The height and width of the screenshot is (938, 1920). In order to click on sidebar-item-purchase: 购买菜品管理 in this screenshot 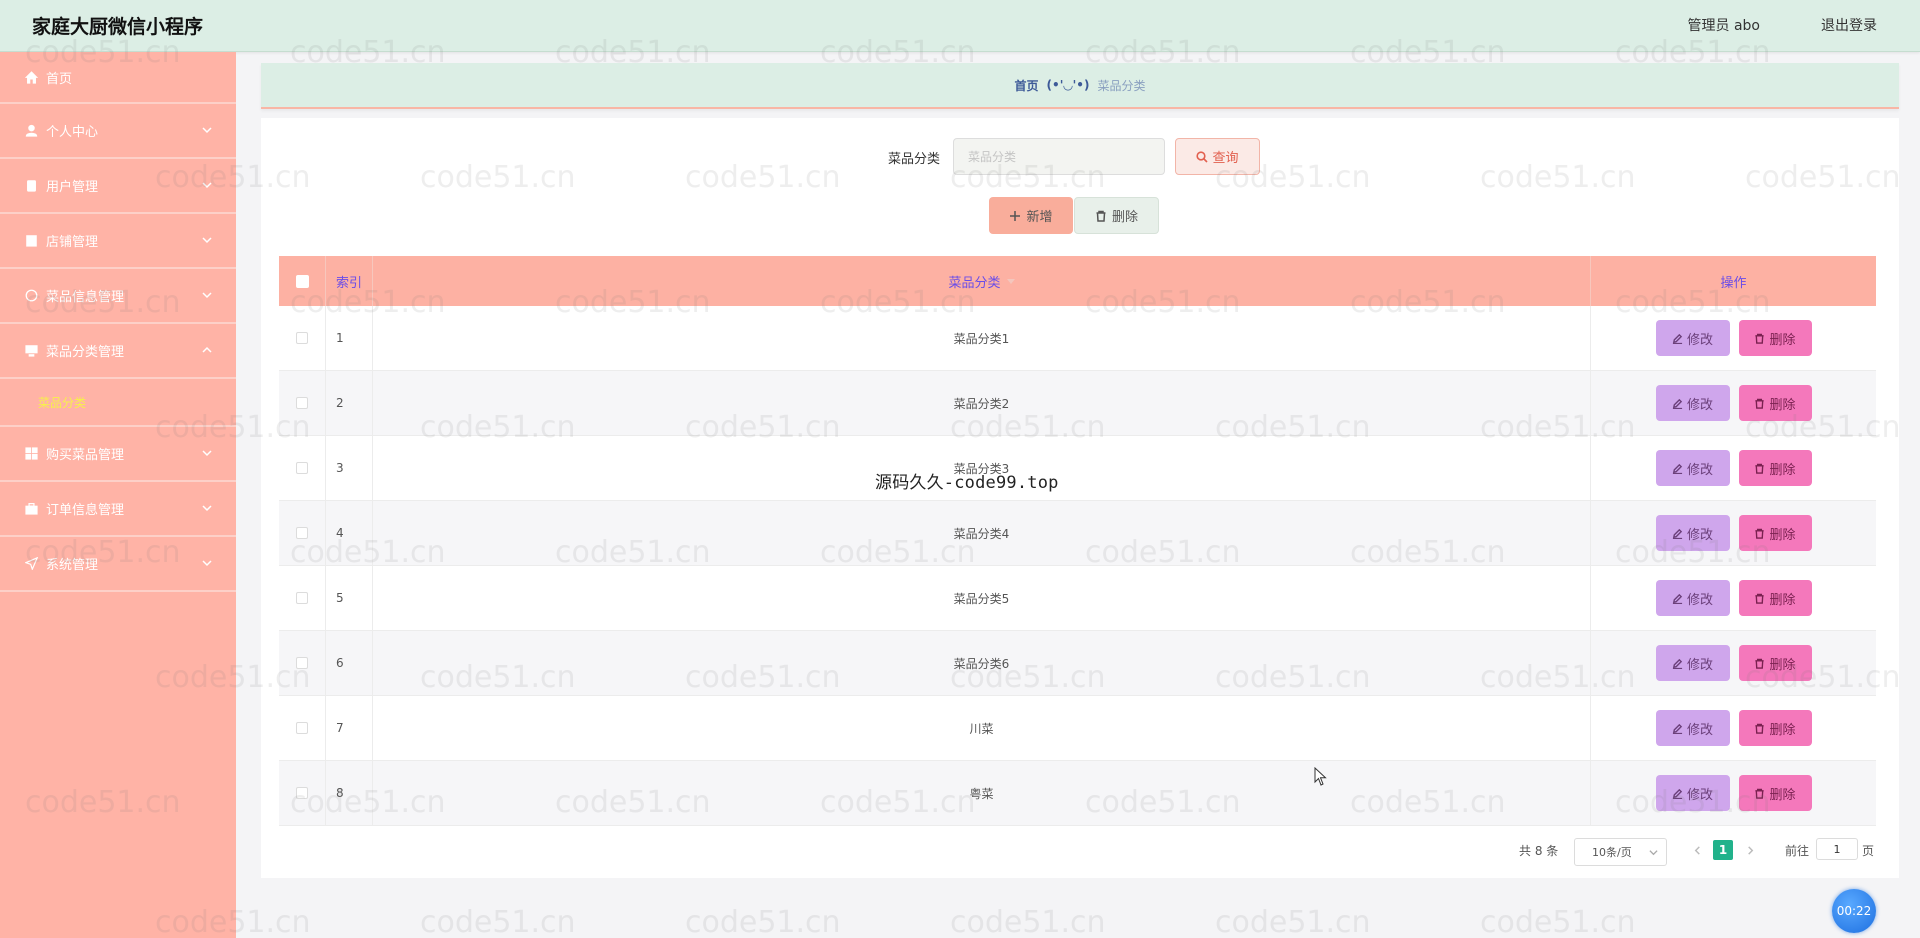, I will do `click(118, 454)`.